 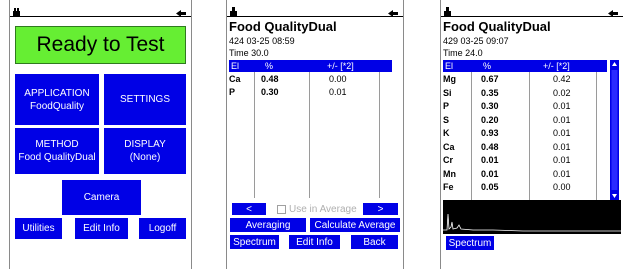 What do you see at coordinates (556, 66) in the screenshot?
I see `col-error: +/- [*2]` at bounding box center [556, 66].